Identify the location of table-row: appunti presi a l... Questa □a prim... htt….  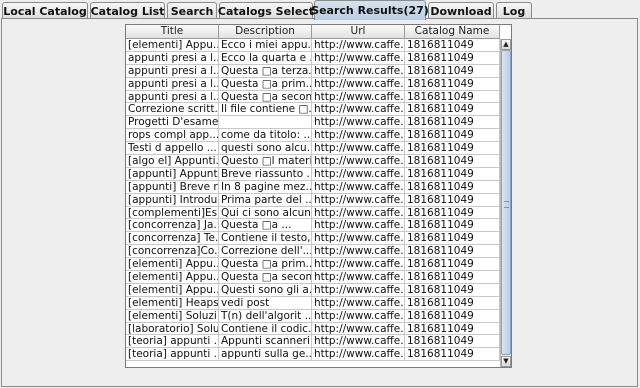
(313, 84).